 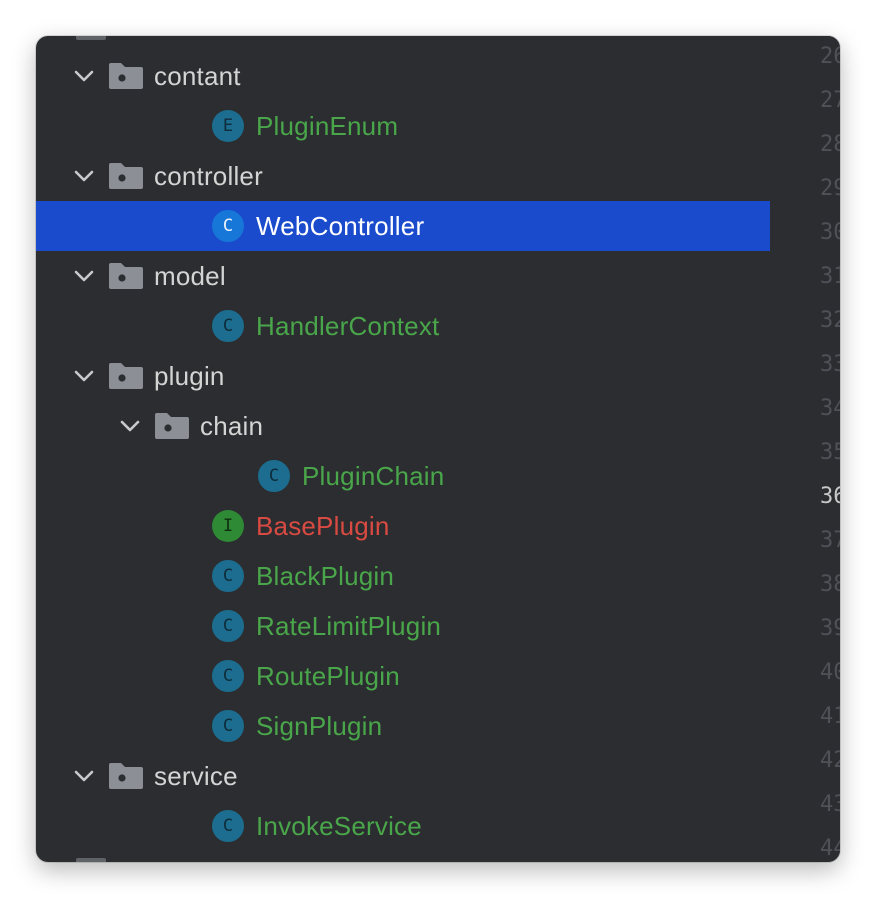 I want to click on tree-folder-row: contant, so click(x=403, y=76).